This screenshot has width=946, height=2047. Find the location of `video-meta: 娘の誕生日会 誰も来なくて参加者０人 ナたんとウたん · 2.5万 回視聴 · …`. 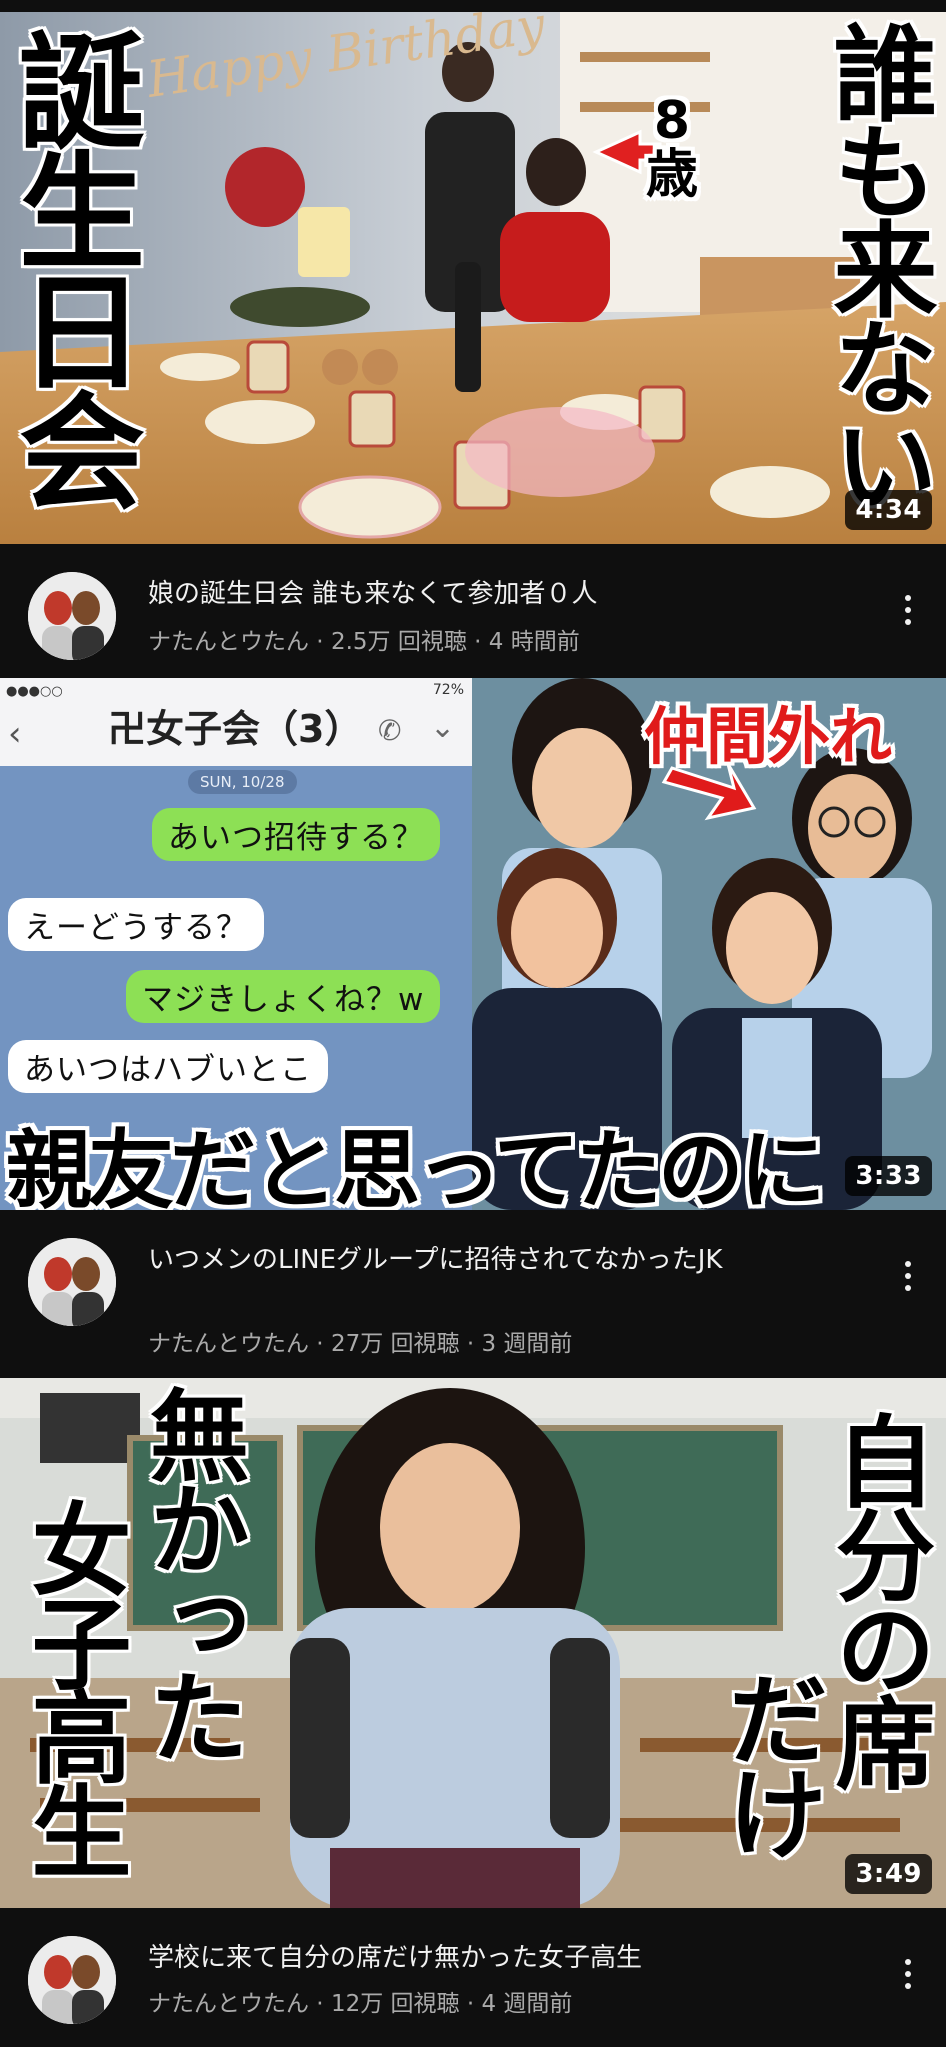

video-meta: 娘の誕生日会 誰も来なくて参加者０人 ナたんとウたん · 2.5万 回視聴 · … is located at coordinates (473, 611).